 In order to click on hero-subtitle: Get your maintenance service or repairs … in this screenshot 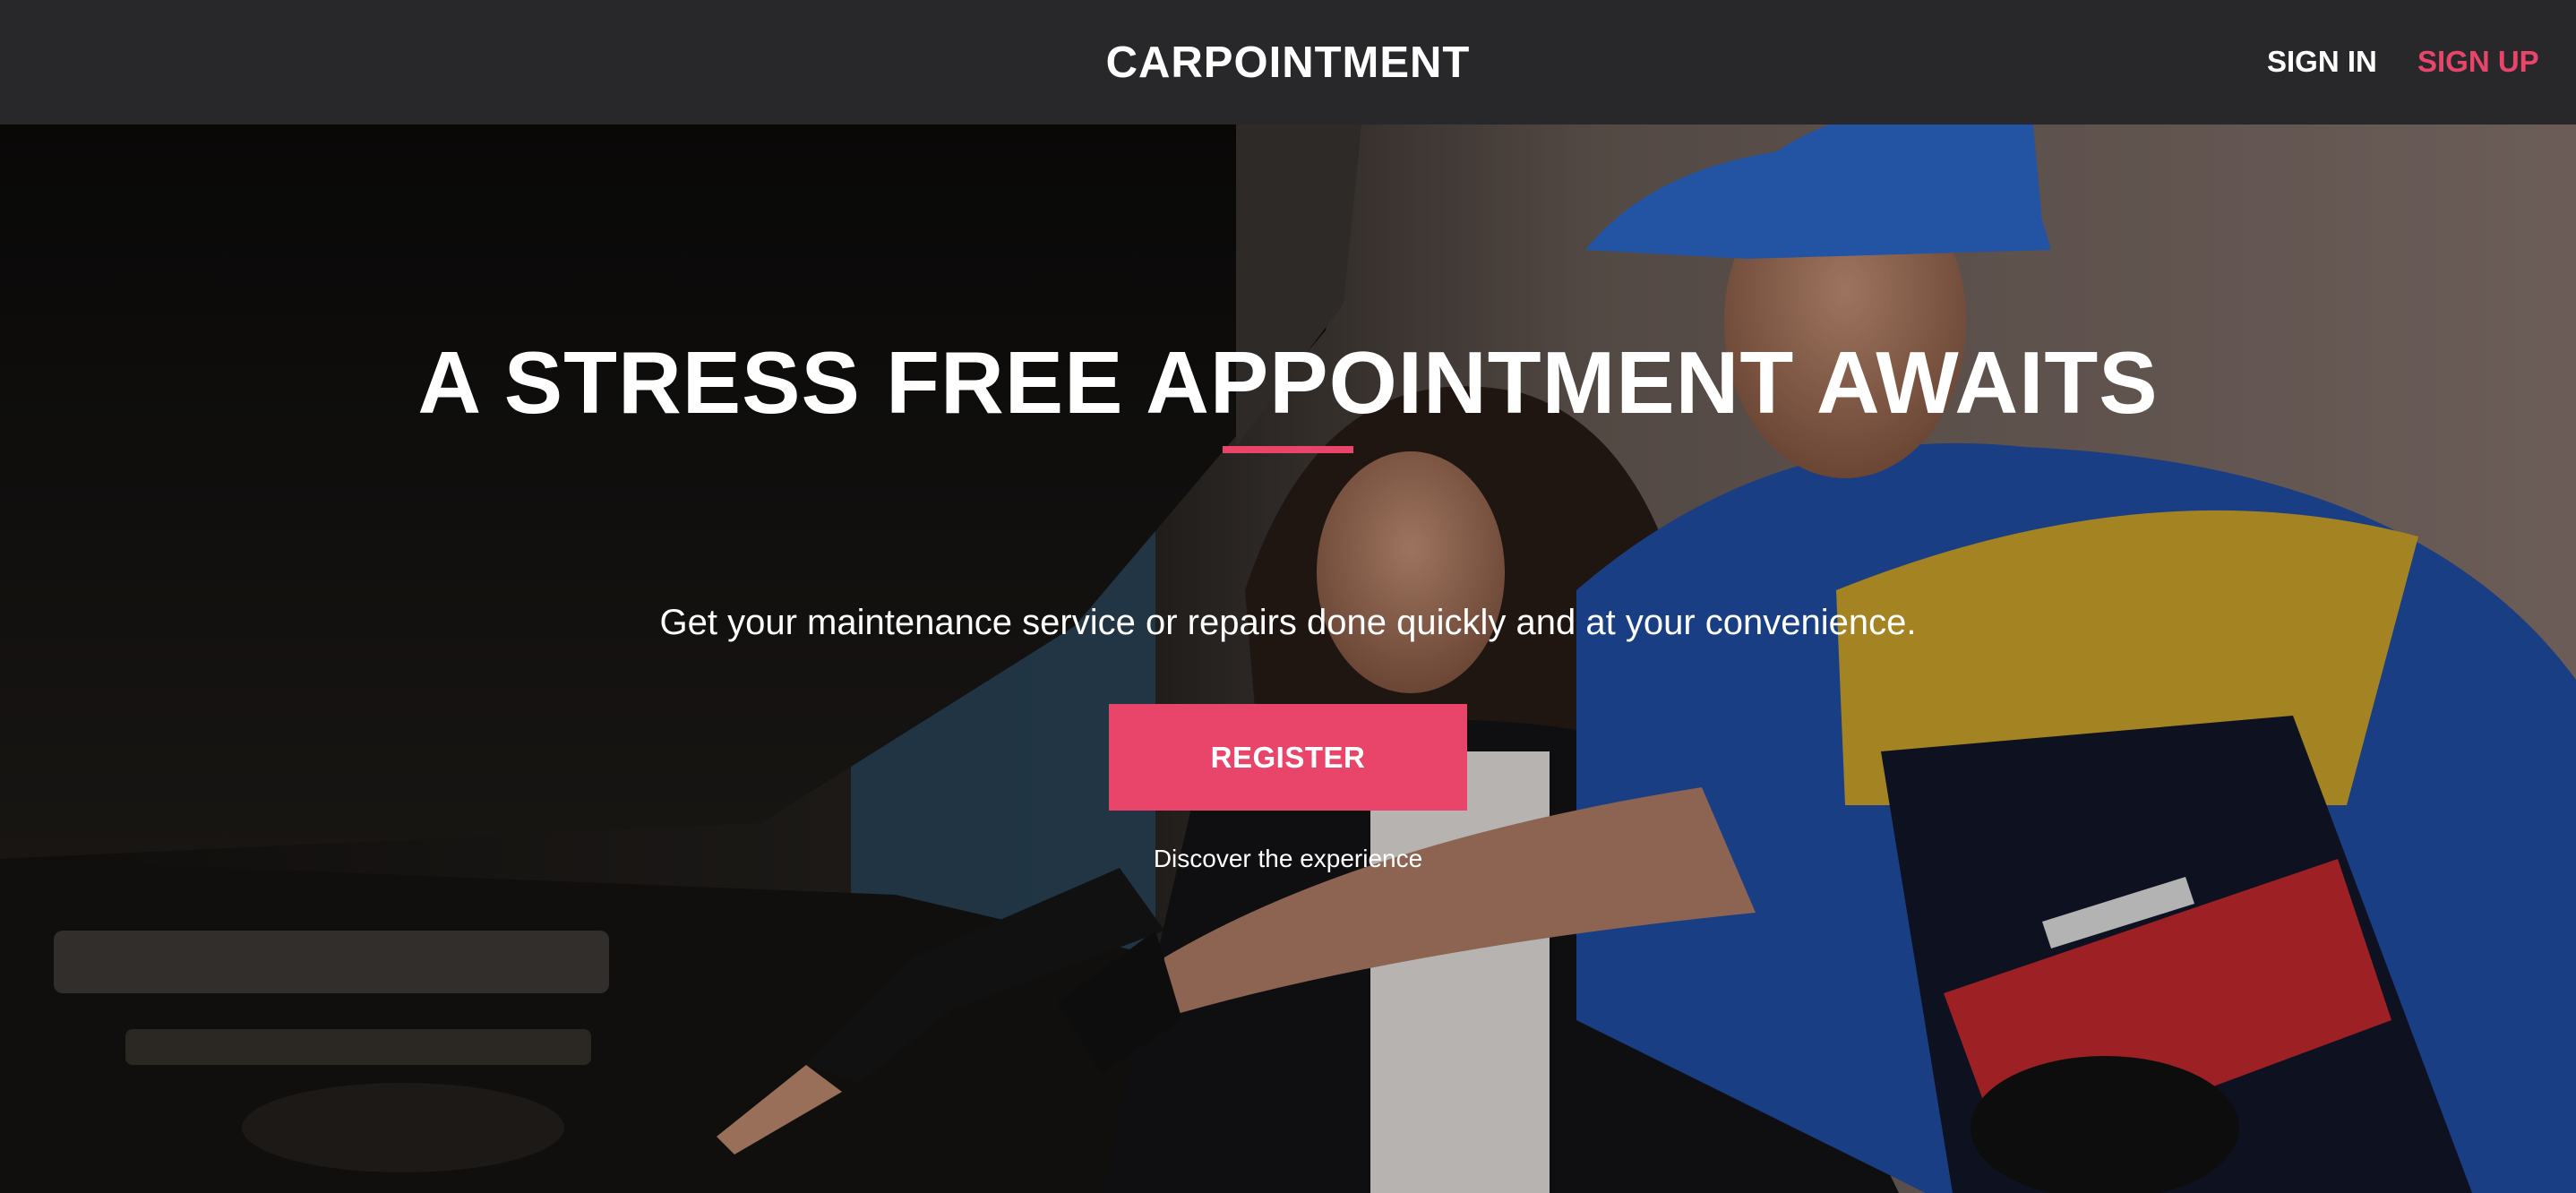, I will do `click(1288, 622)`.